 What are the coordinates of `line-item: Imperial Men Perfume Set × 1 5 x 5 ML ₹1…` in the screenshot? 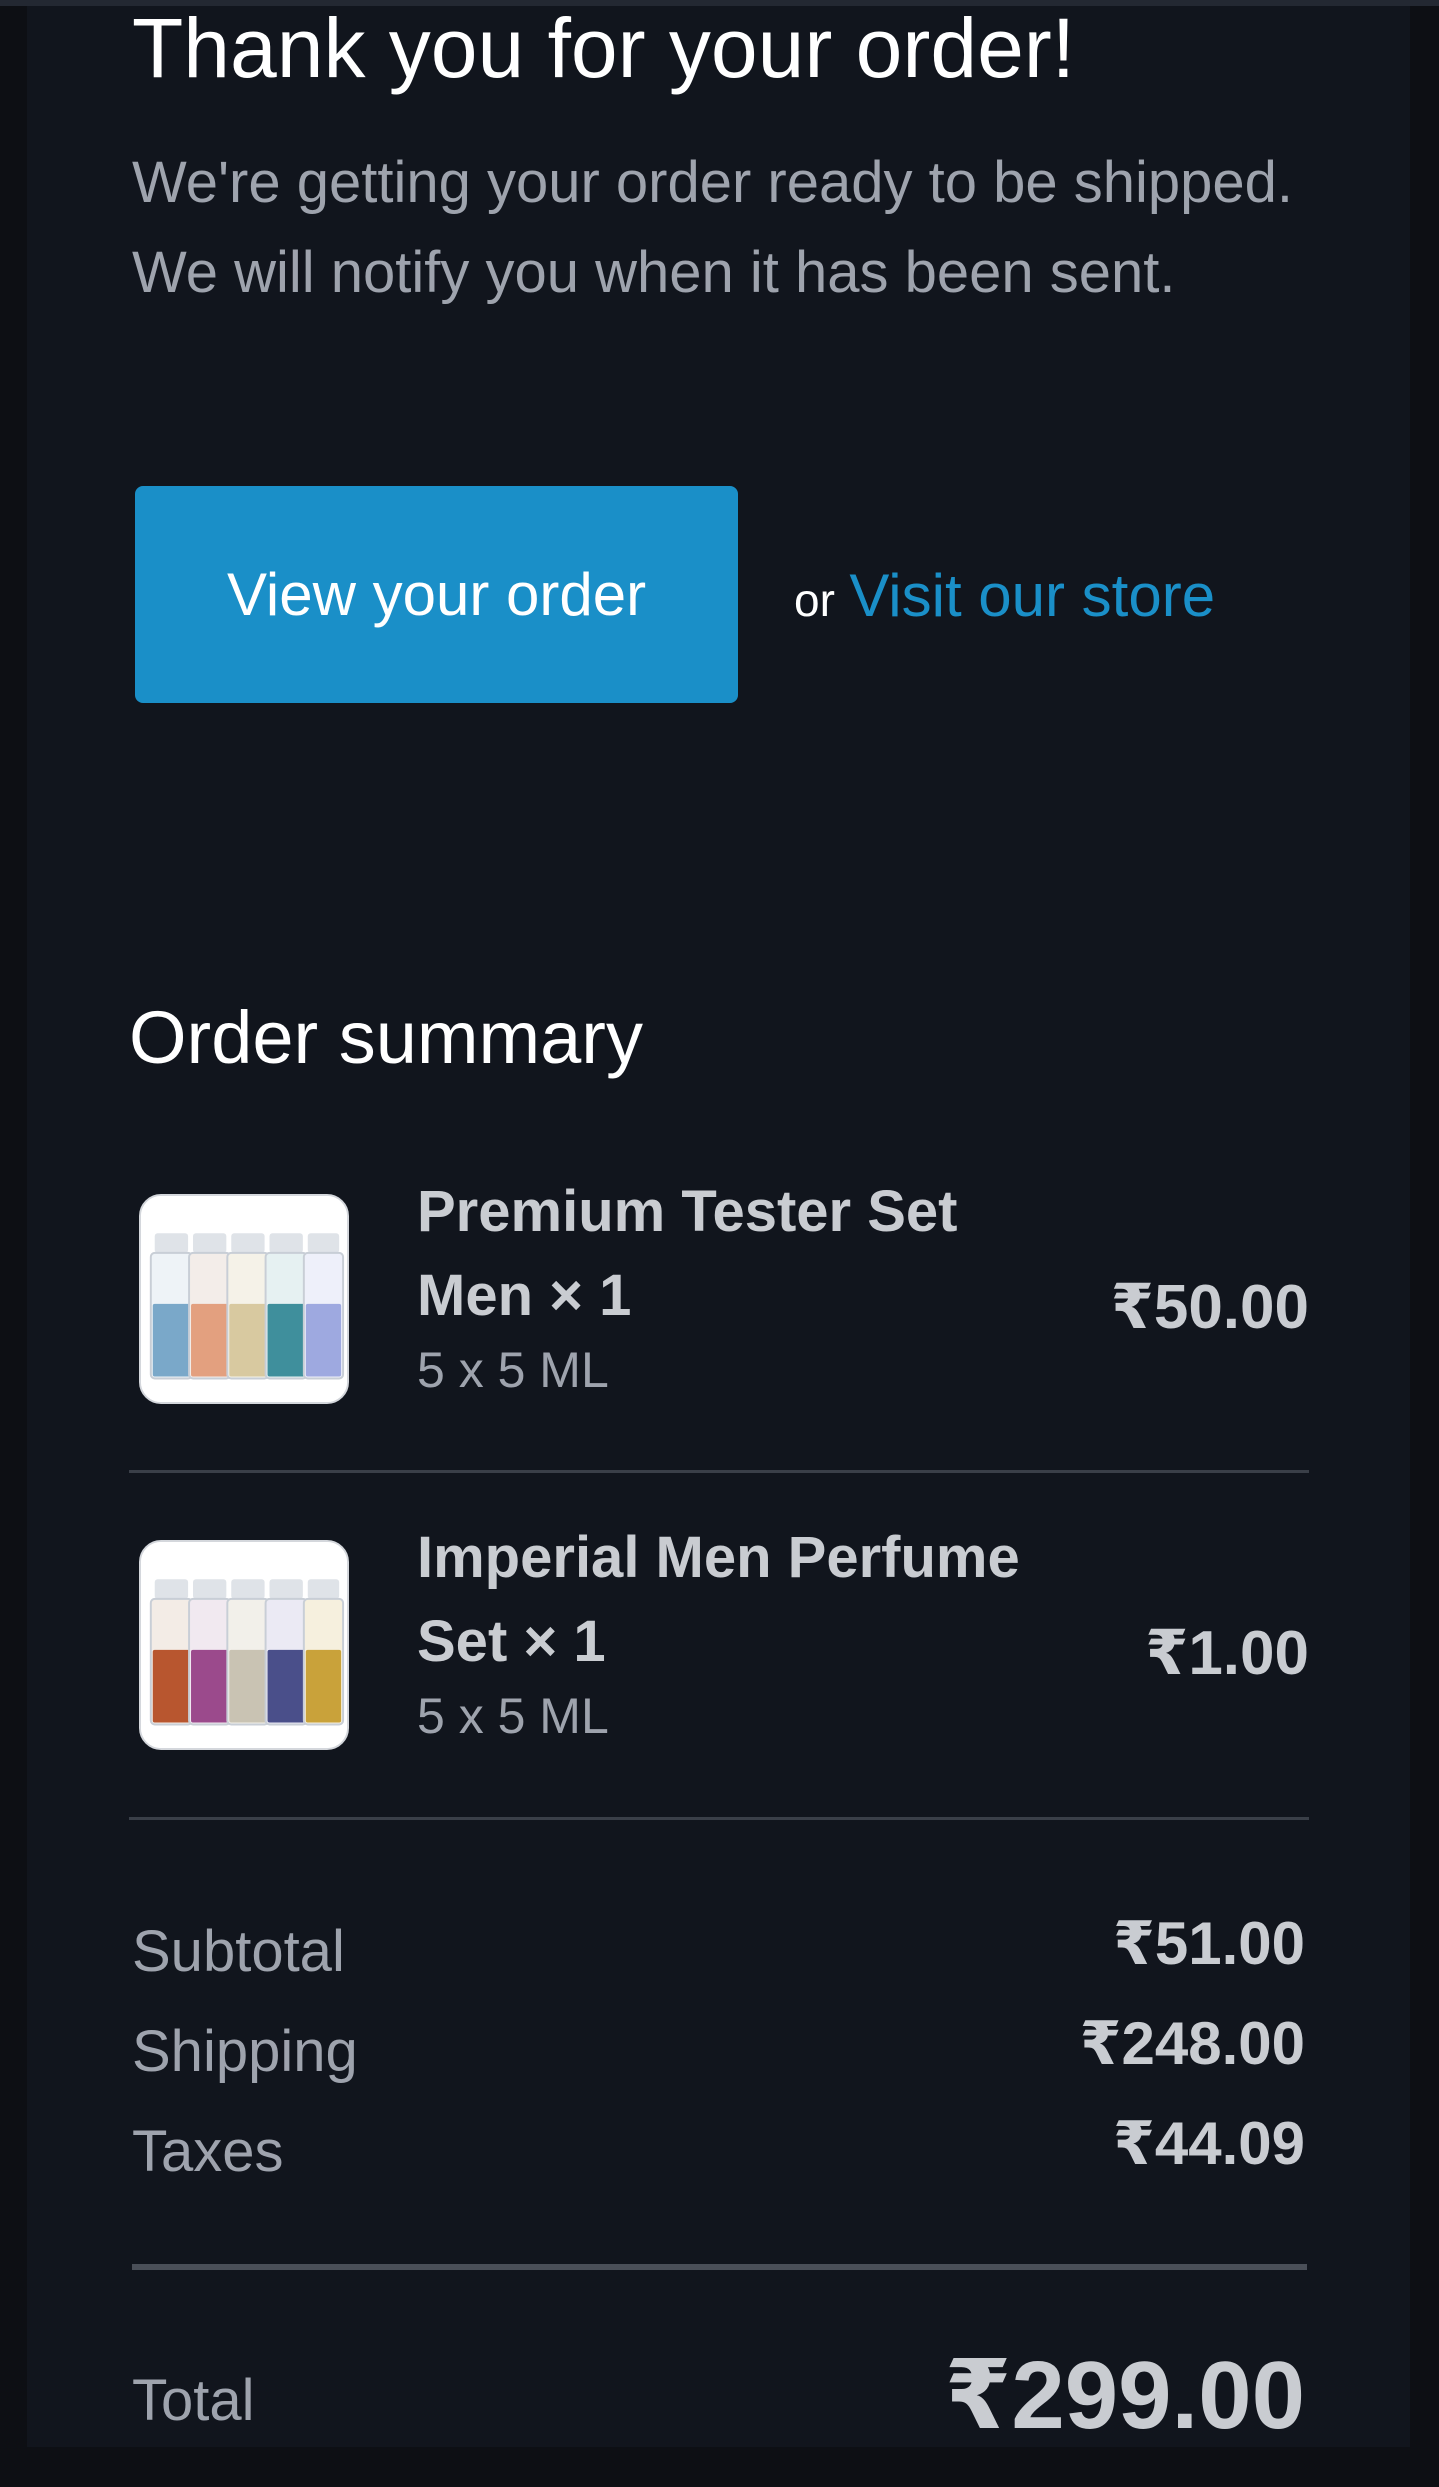 It's located at (719, 1650).